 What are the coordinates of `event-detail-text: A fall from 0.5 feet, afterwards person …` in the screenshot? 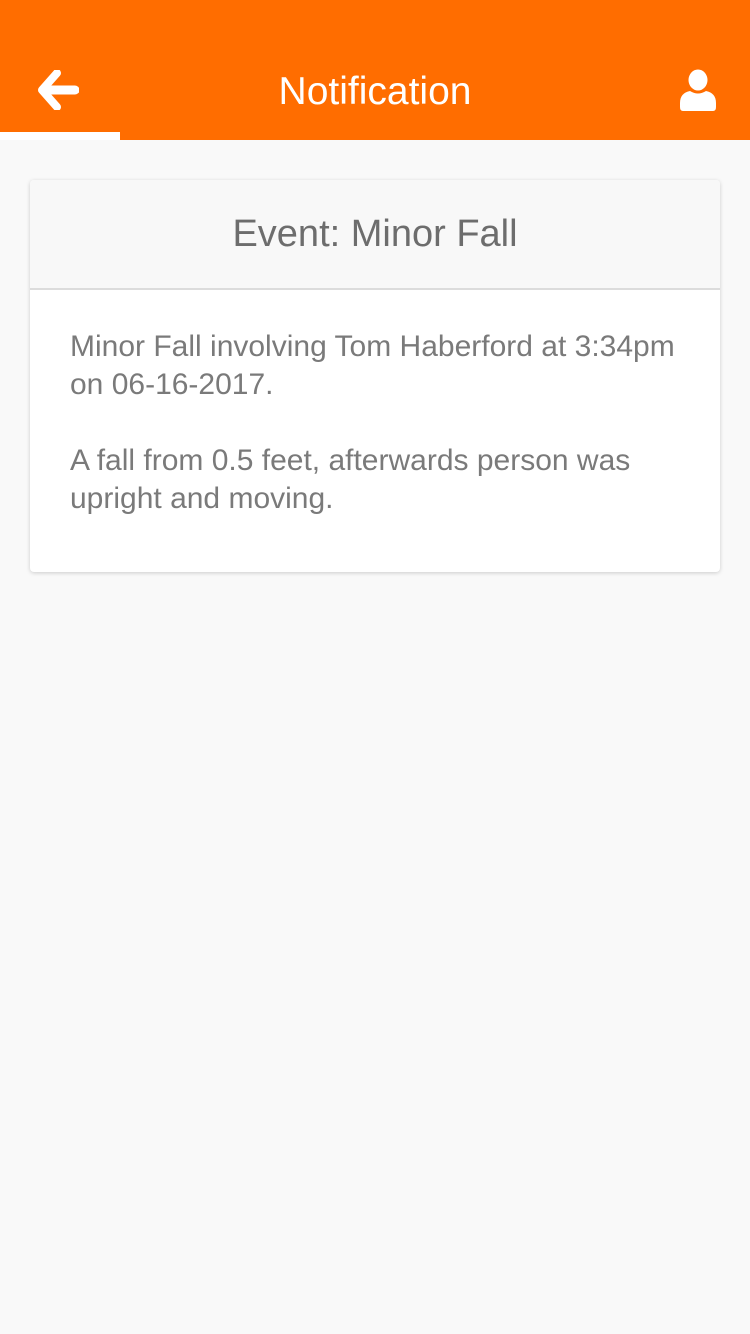 It's located at (350, 479).